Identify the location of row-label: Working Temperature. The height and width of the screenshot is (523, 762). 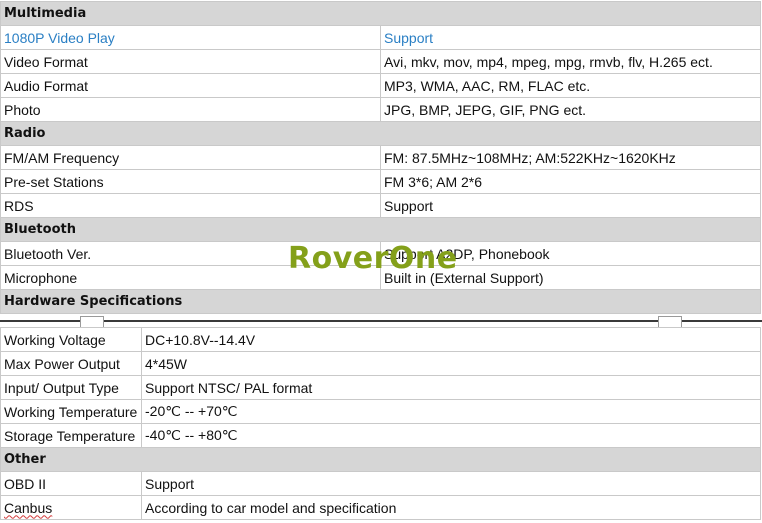
(71, 411).